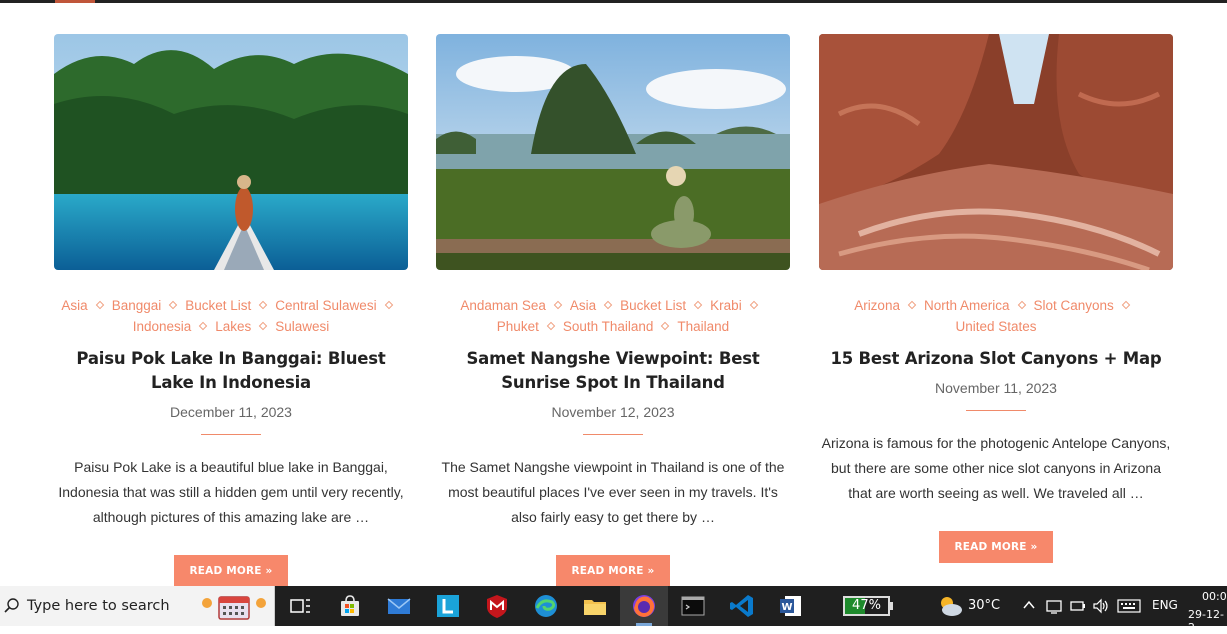 The image size is (1227, 634). What do you see at coordinates (595, 606) in the screenshot?
I see `file-explorer-icon` at bounding box center [595, 606].